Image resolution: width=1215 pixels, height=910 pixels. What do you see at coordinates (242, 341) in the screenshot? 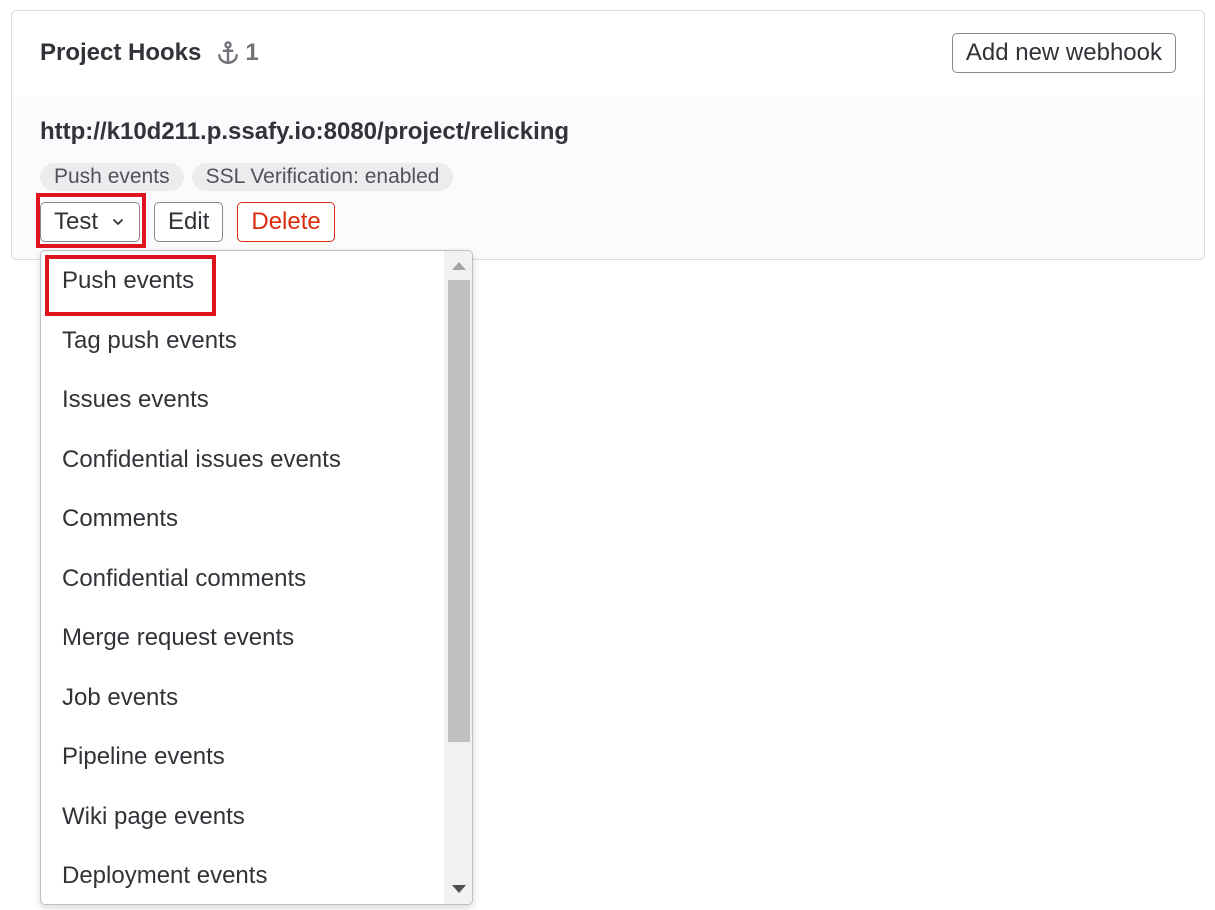
I see `menu-item-tag-push-events: Tag push events` at bounding box center [242, 341].